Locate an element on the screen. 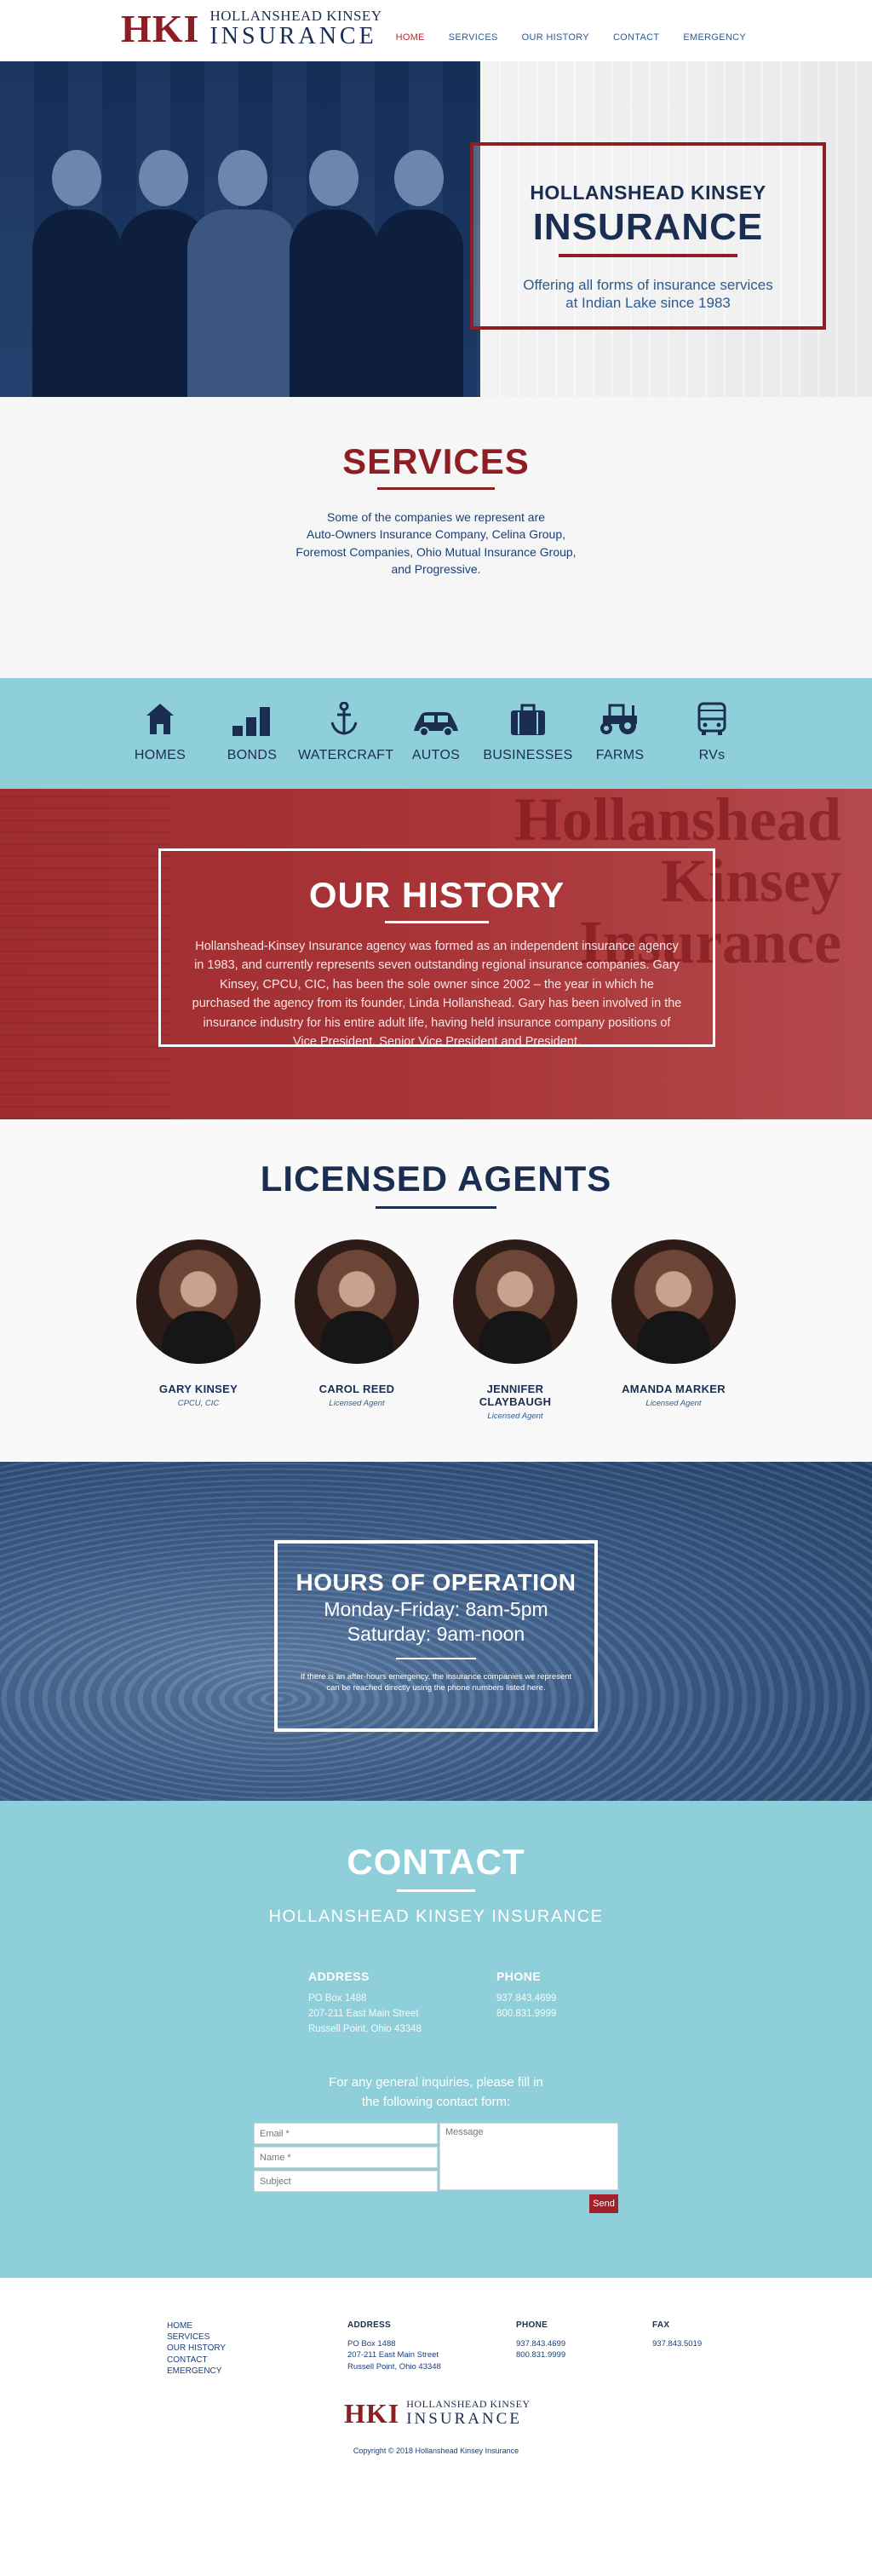 The height and width of the screenshot is (2576, 872). agent-card: AMANDA MARKER Licensed Agent is located at coordinates (673, 1330).